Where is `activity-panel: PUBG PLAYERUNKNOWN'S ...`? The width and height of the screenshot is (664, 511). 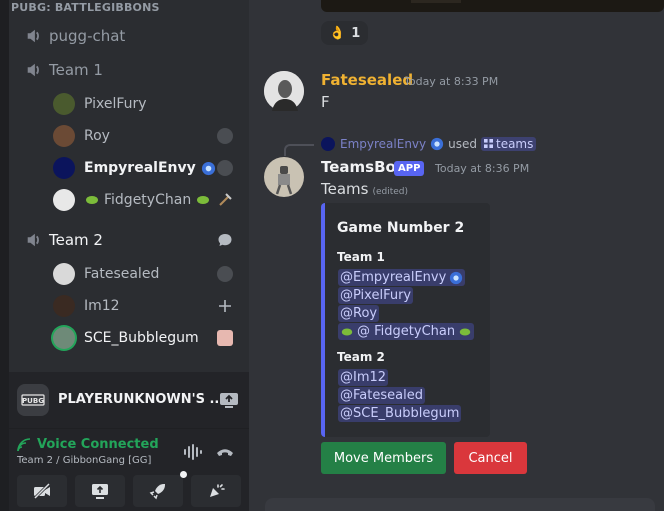
activity-panel: PUBG PLAYERUNKNOWN'S ... is located at coordinates (129, 400).